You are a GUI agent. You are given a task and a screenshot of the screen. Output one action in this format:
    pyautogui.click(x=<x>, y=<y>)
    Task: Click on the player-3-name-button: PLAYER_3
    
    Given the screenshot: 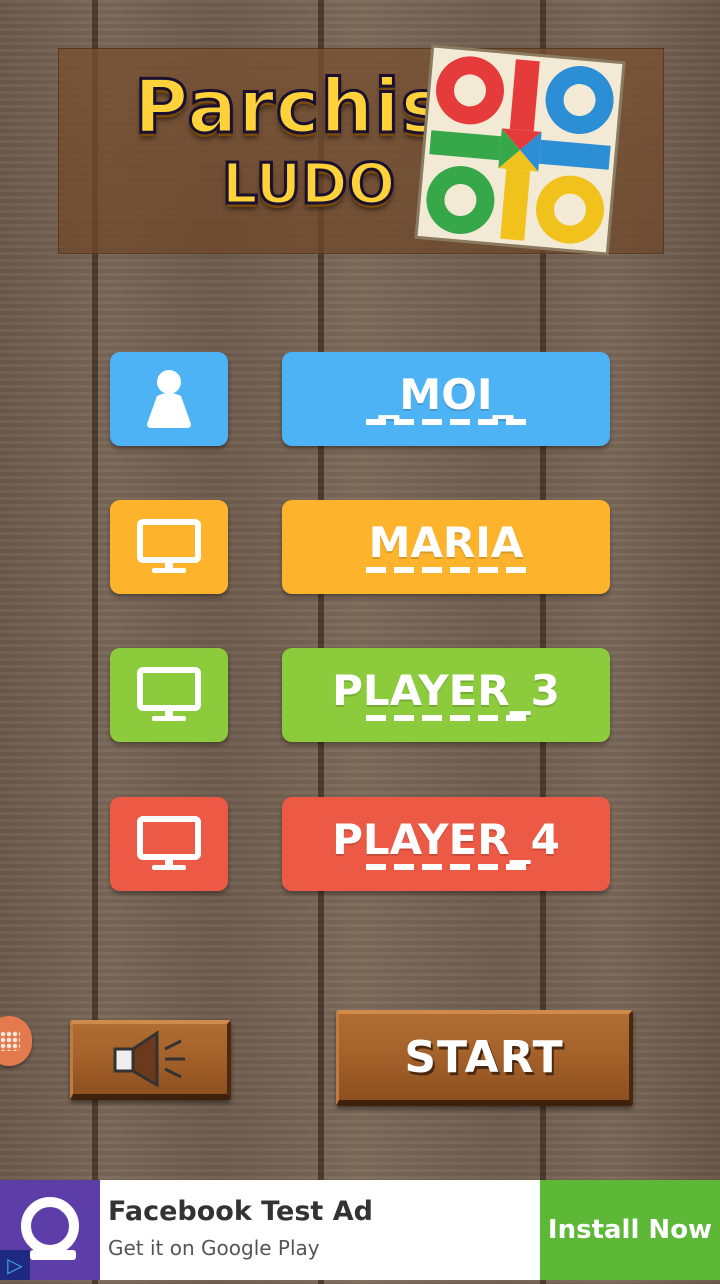 What is the action you would take?
    pyautogui.click(x=446, y=695)
    